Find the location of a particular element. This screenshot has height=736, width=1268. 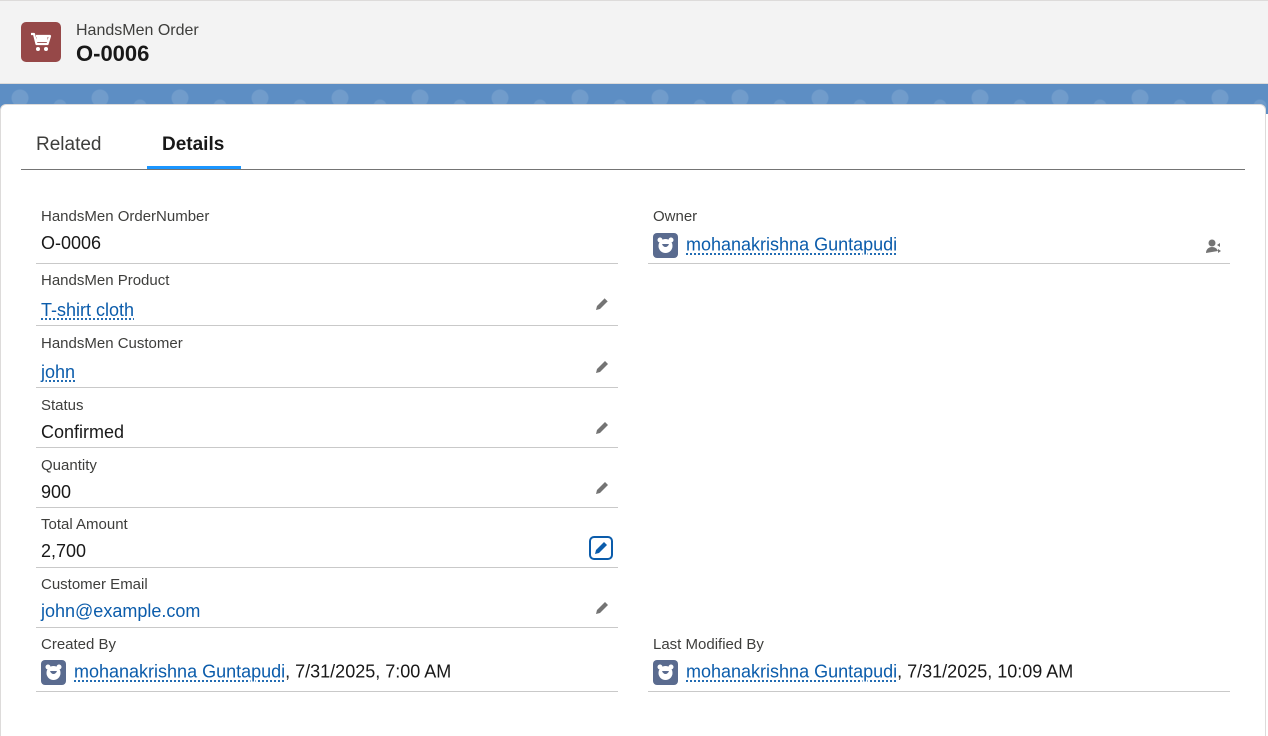

field-label: HandsMen Product is located at coordinates (105, 280).